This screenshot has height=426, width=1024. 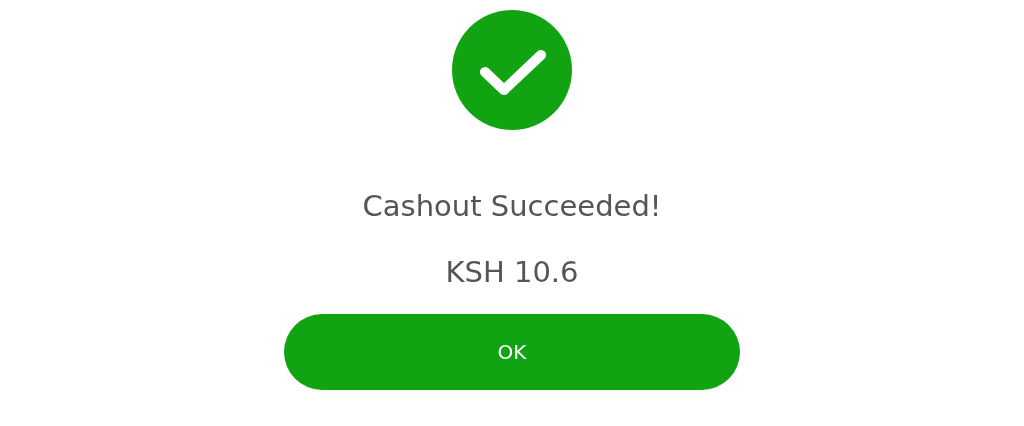 What do you see at coordinates (512, 352) in the screenshot?
I see `ok-button: OK` at bounding box center [512, 352].